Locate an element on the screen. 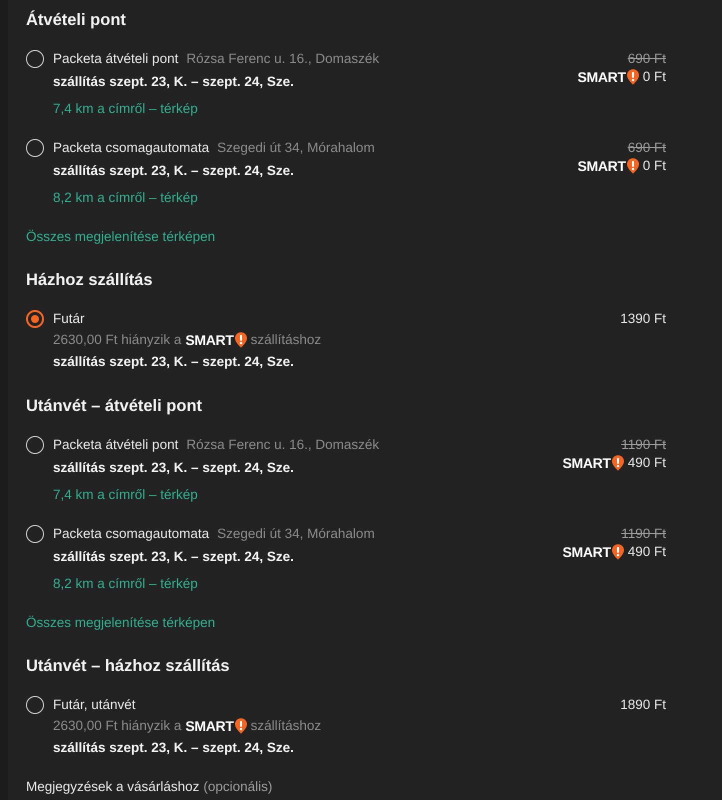 This screenshot has height=800, width=722. section-title: Házhoz szállítás is located at coordinates (90, 280).